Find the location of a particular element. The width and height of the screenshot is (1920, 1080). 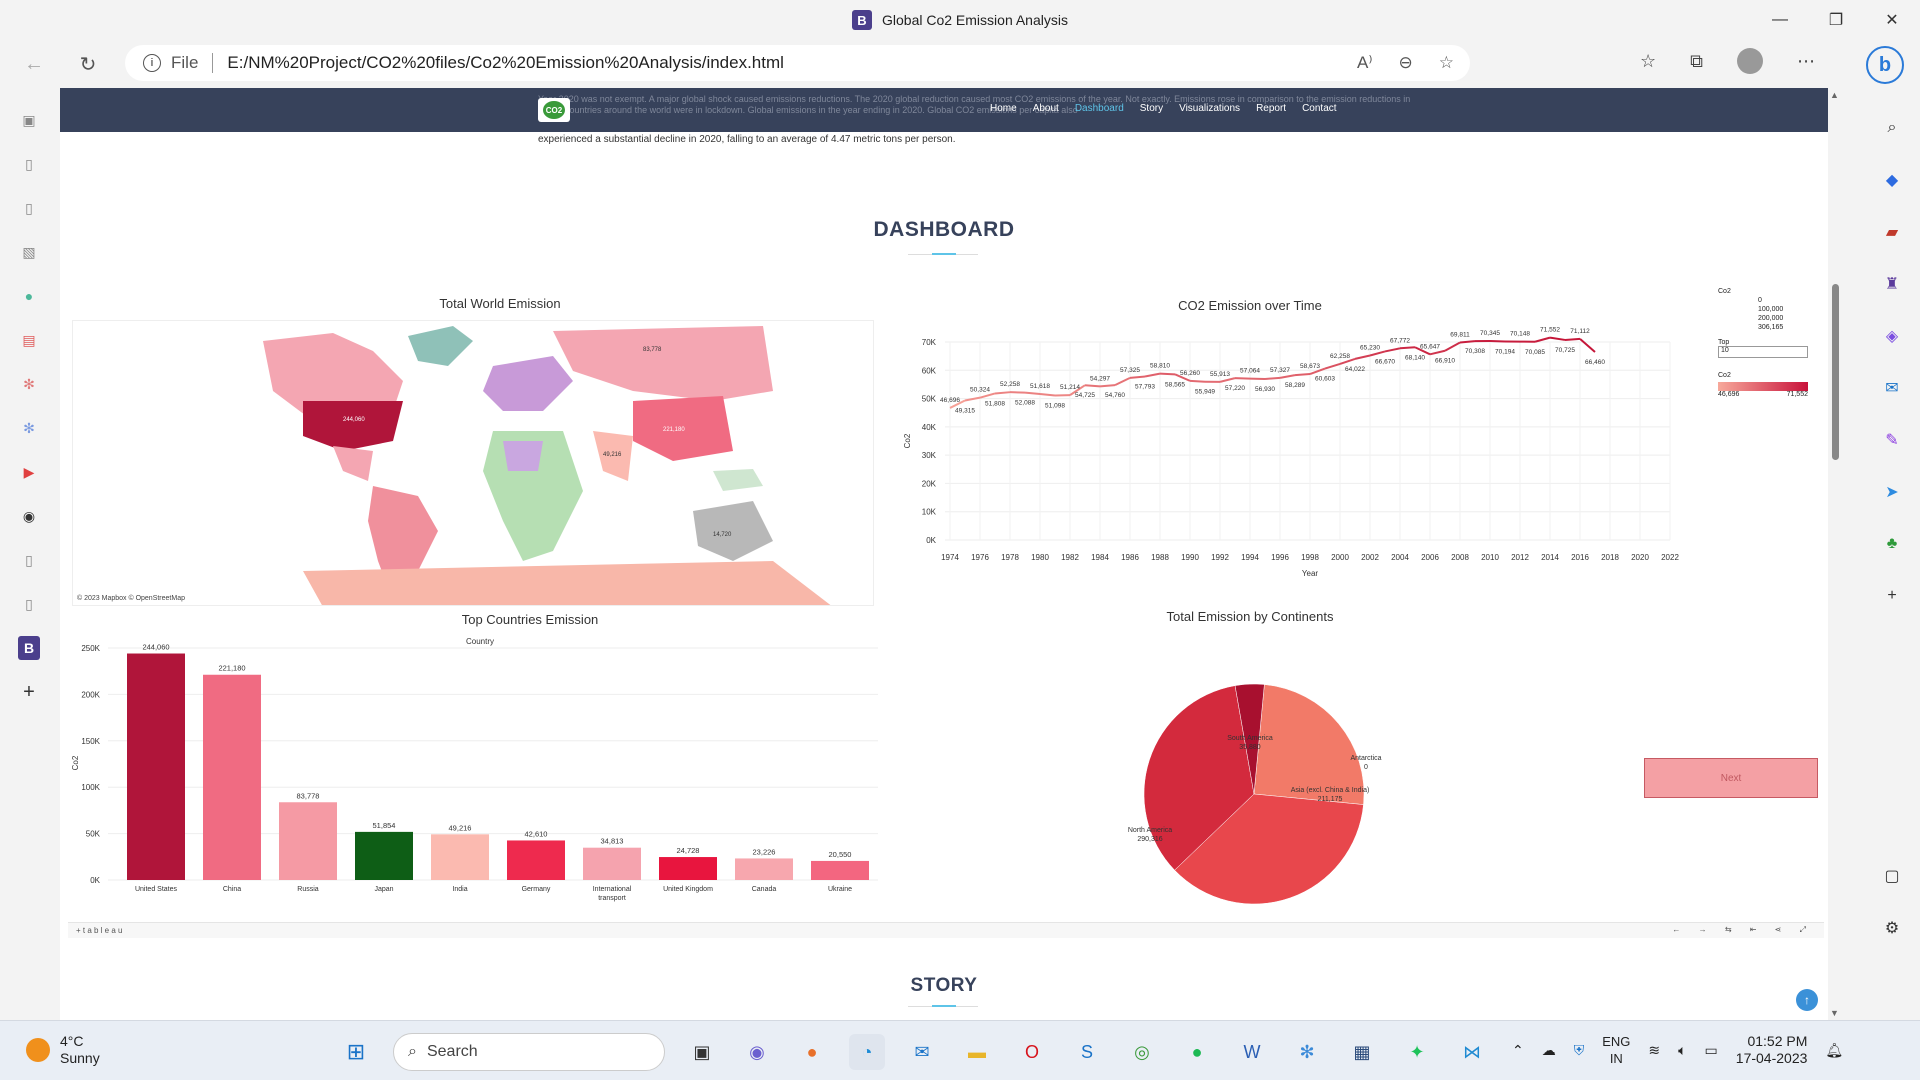

bar-category-label: Russia is located at coordinates (308, 889).